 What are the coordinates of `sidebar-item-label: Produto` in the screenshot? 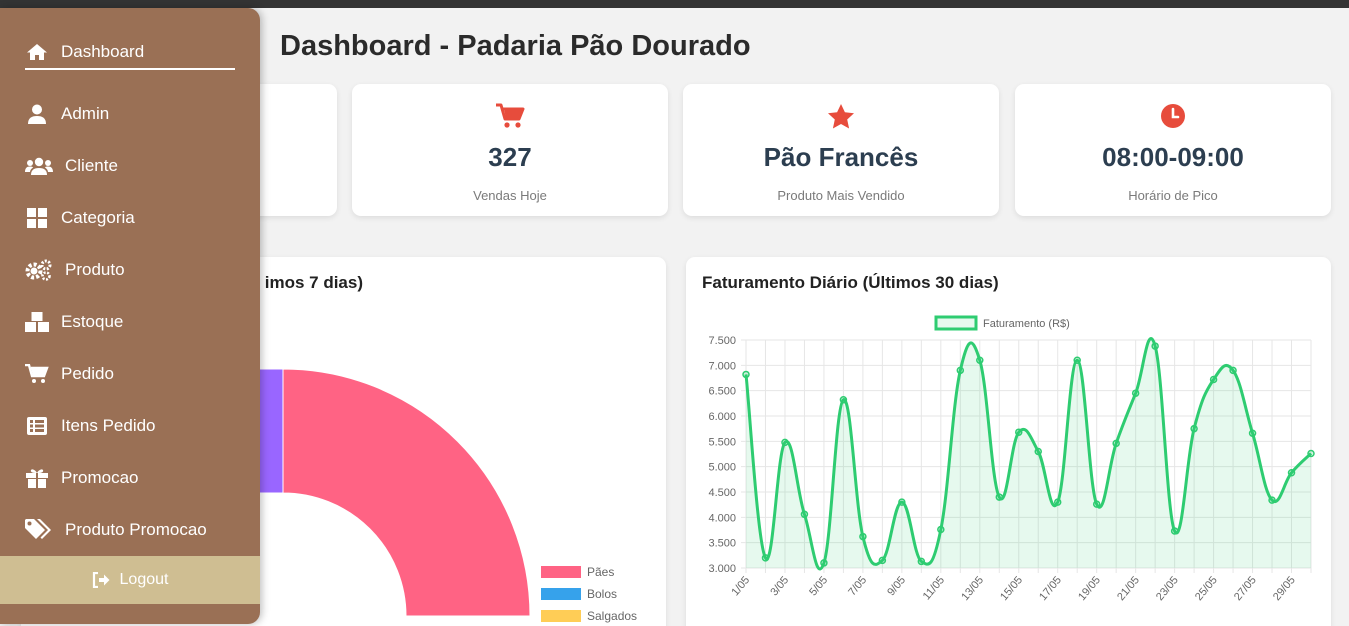 It's located at (95, 269).